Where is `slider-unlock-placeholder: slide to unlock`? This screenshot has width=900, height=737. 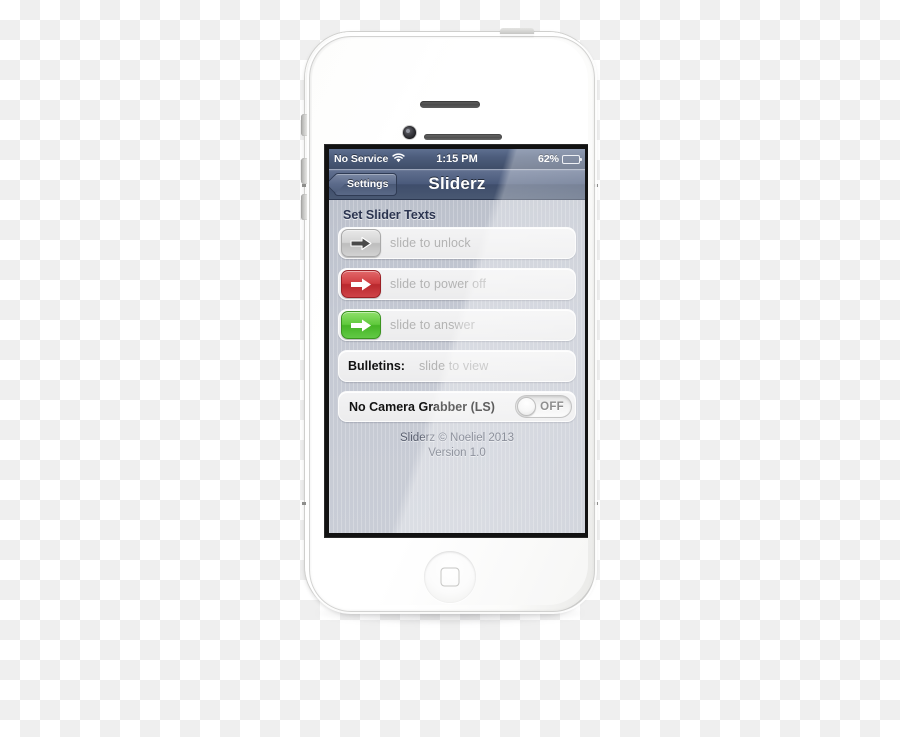 slider-unlock-placeholder: slide to unlock is located at coordinates (430, 243).